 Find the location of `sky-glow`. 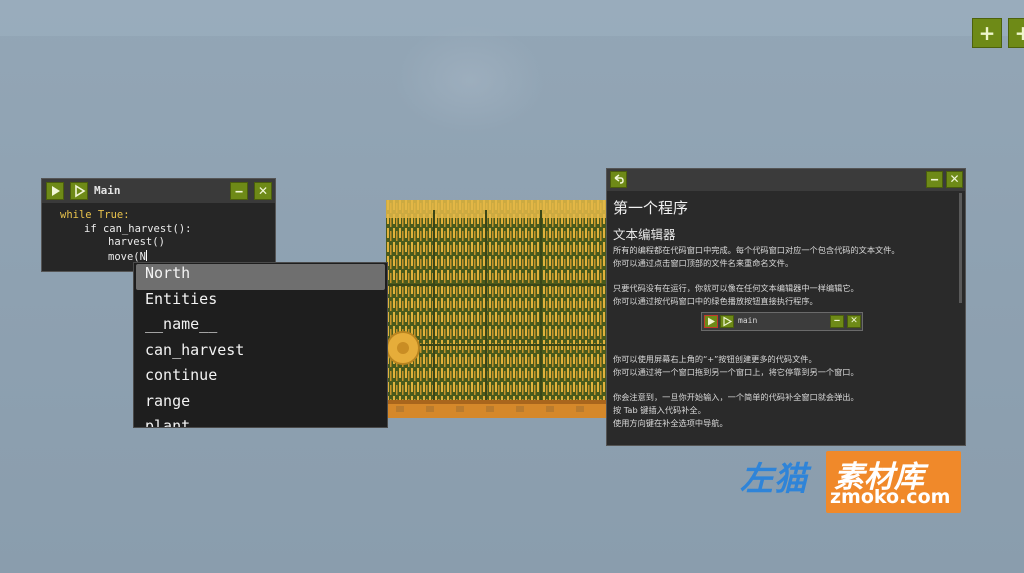

sky-glow is located at coordinates (470, 80).